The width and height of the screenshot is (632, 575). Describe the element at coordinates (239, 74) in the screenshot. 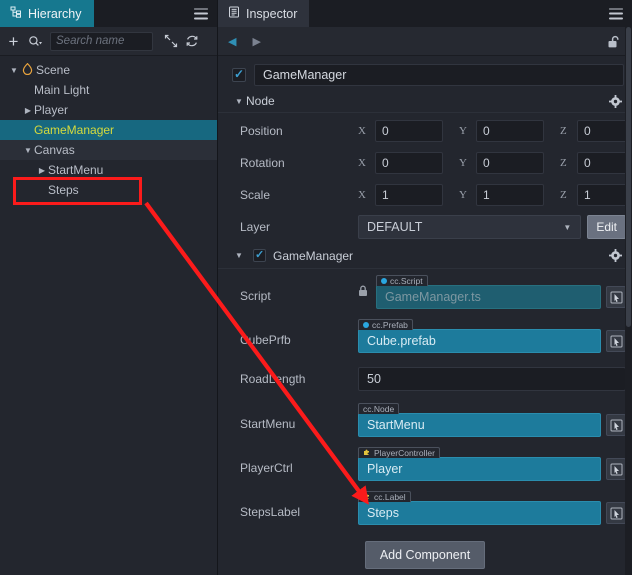

I see `node-enabled-checkbox` at that location.